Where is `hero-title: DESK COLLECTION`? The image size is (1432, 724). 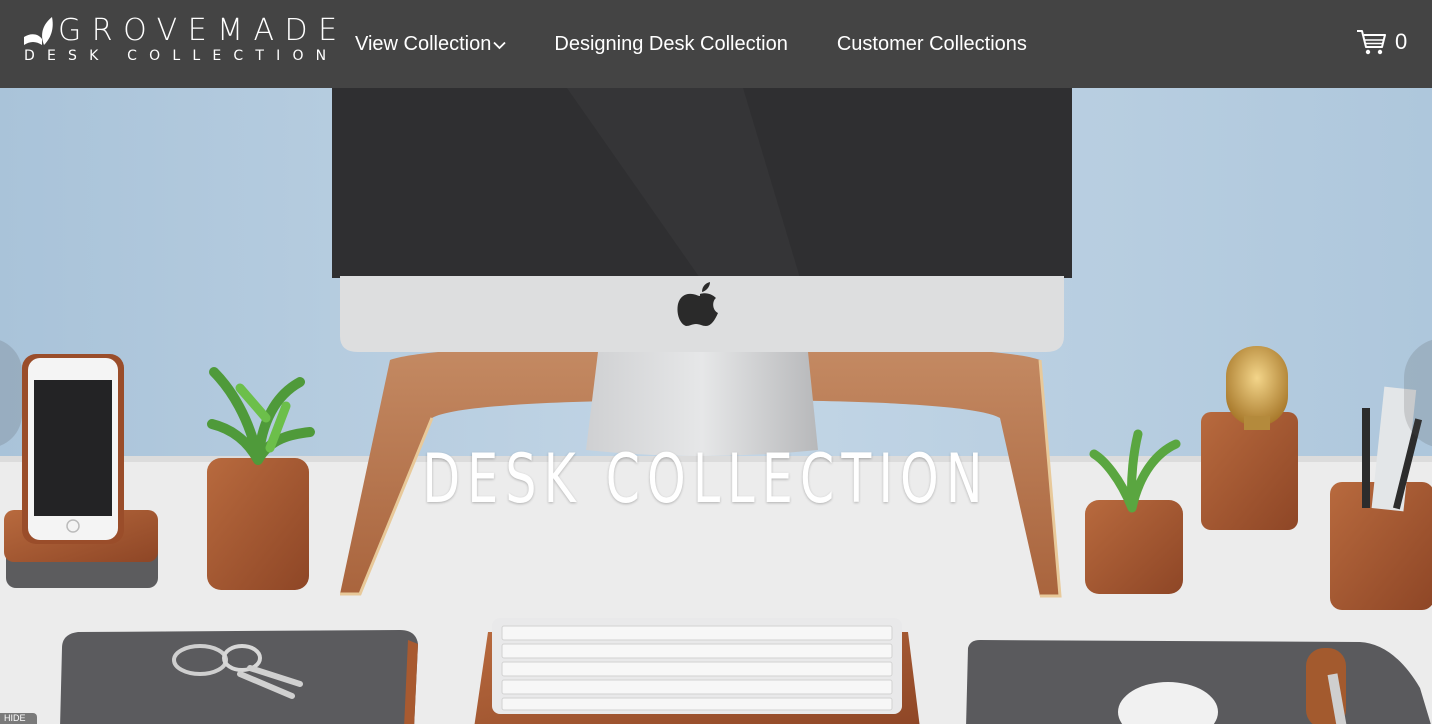 hero-title: DESK COLLECTION is located at coordinates (706, 479).